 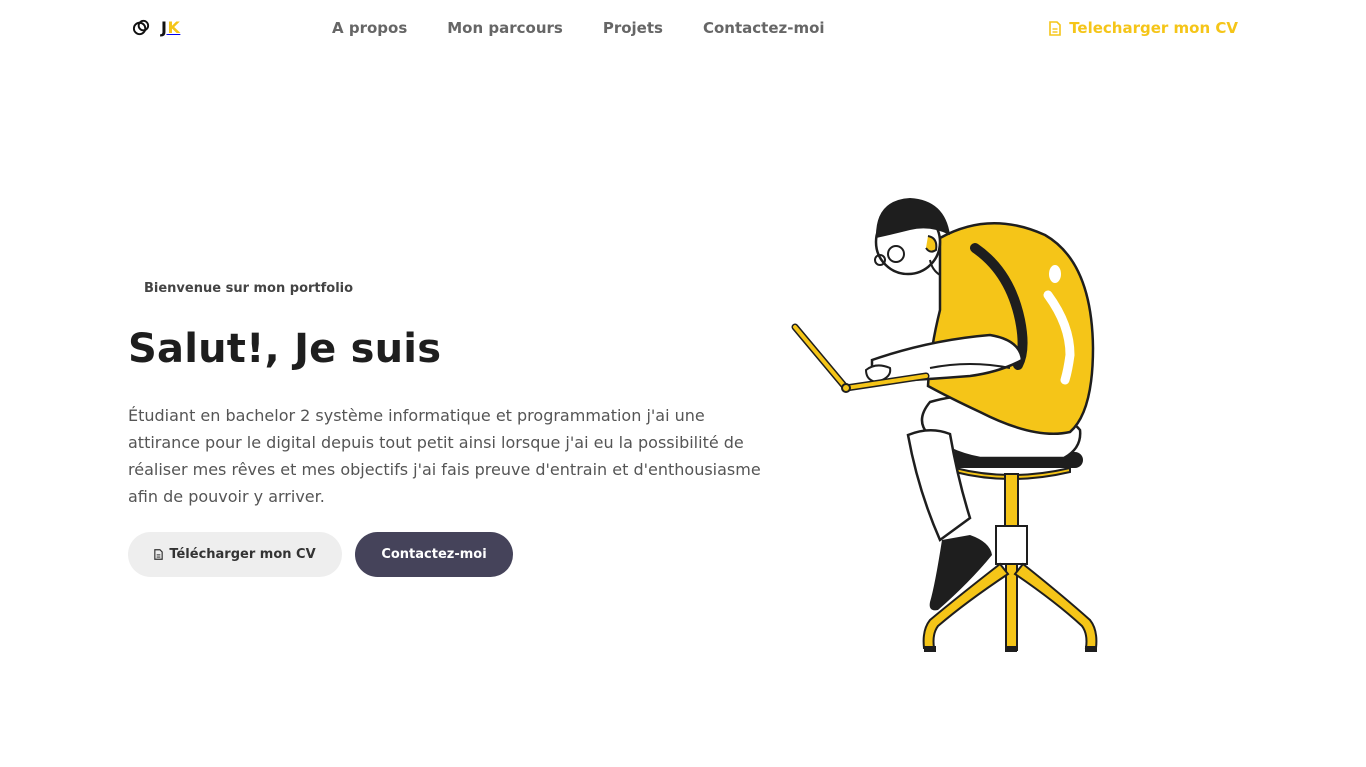 I want to click on logo-icon, so click(x=141, y=27).